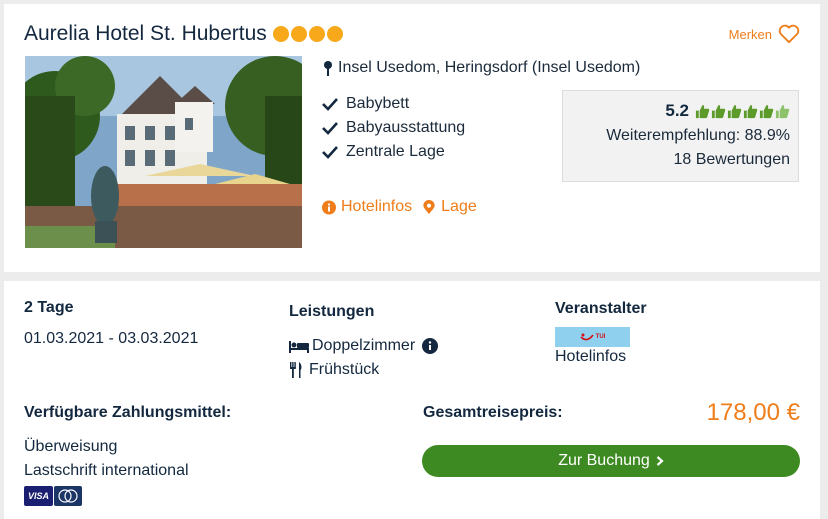 The image size is (828, 519). I want to click on room-type: Doppelzimmer, so click(364, 346).